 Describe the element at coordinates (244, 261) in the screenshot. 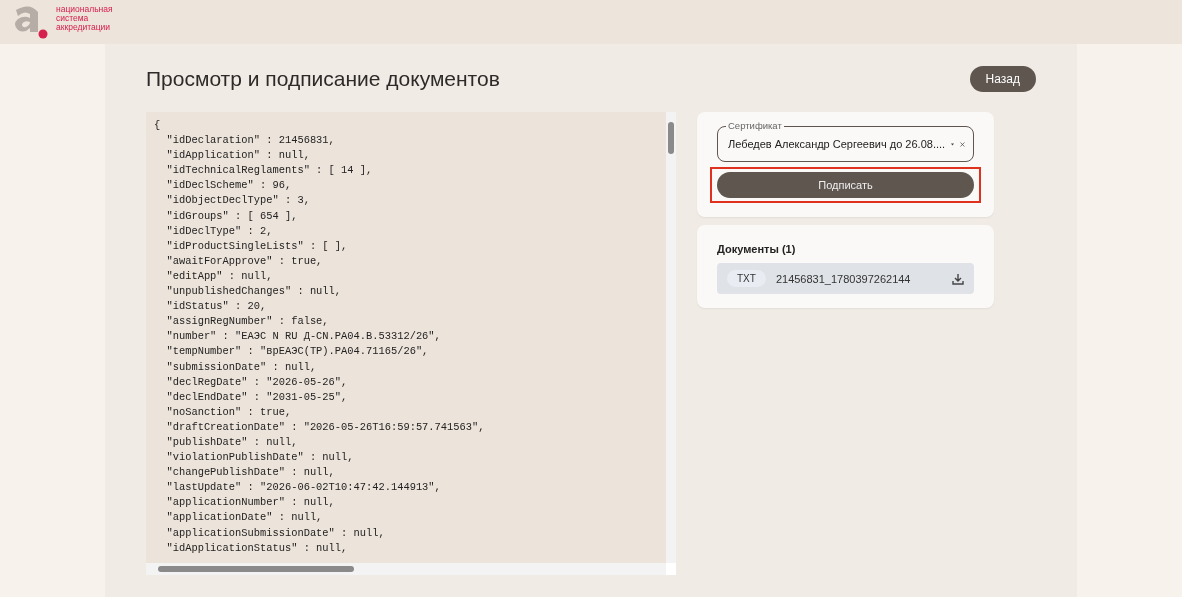

I see `code-line: "awaitForApprove" : true,` at that location.